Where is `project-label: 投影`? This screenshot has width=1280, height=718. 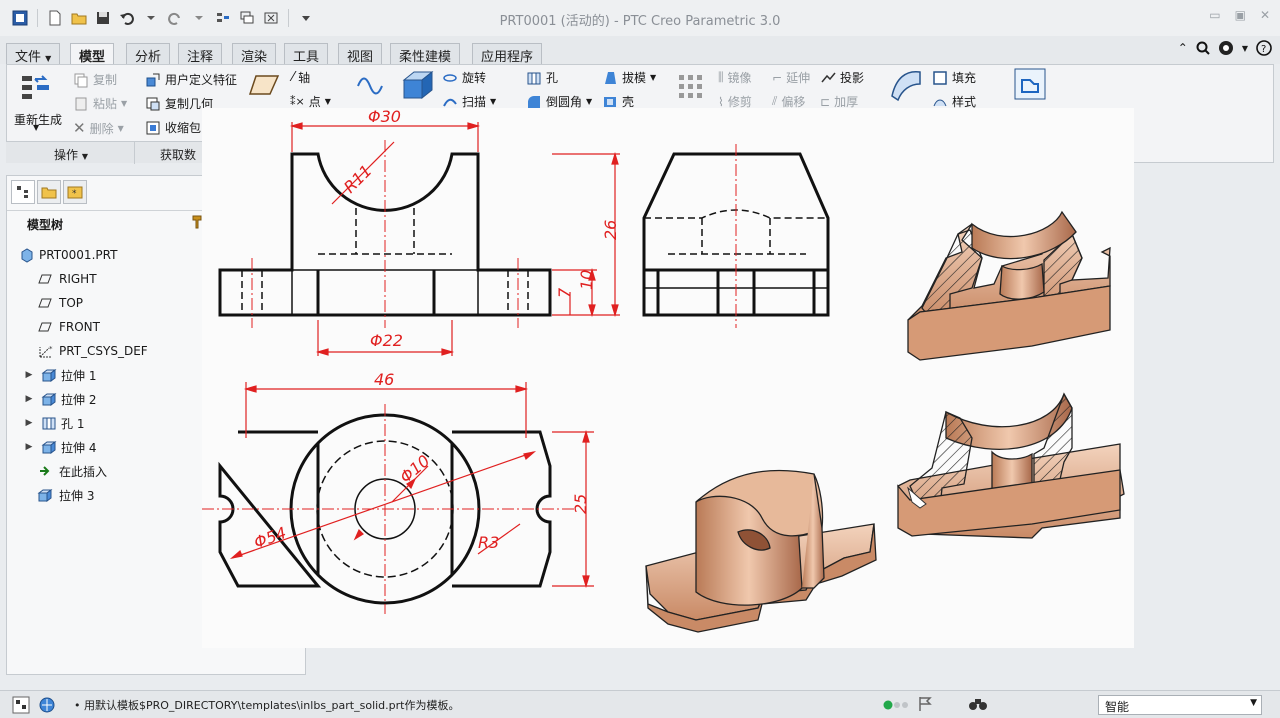
project-label: 投影 is located at coordinates (852, 78).